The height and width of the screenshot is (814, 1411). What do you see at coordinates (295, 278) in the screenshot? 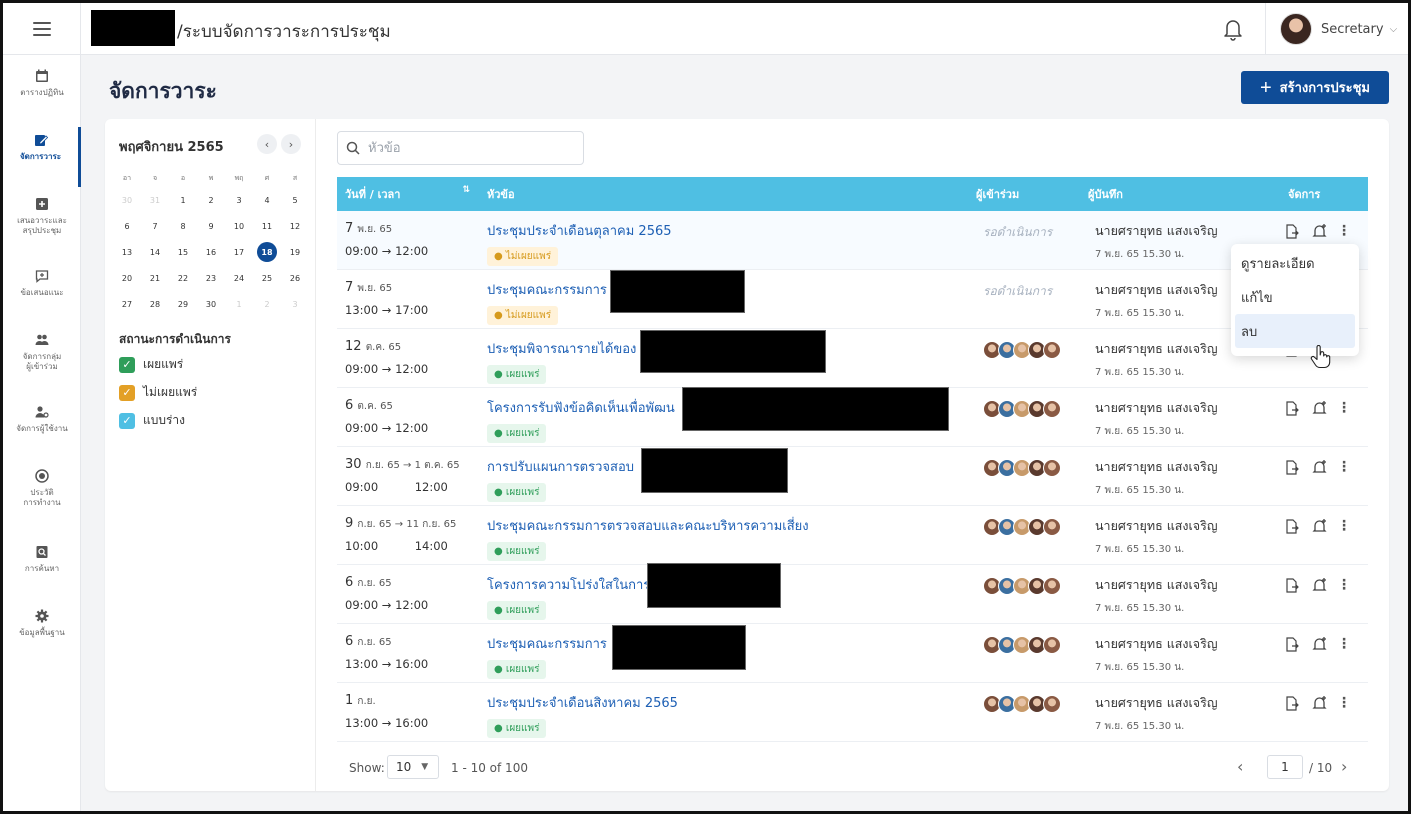
I see `calendar-day: 26` at bounding box center [295, 278].